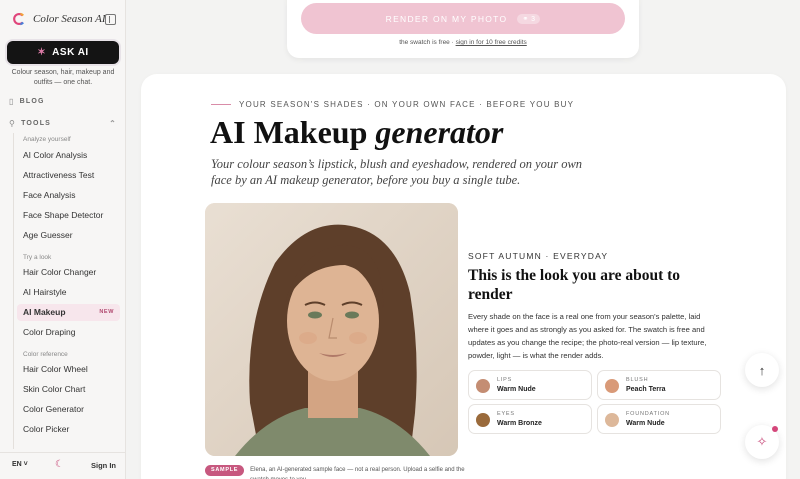  I want to click on notification-dot, so click(775, 429).